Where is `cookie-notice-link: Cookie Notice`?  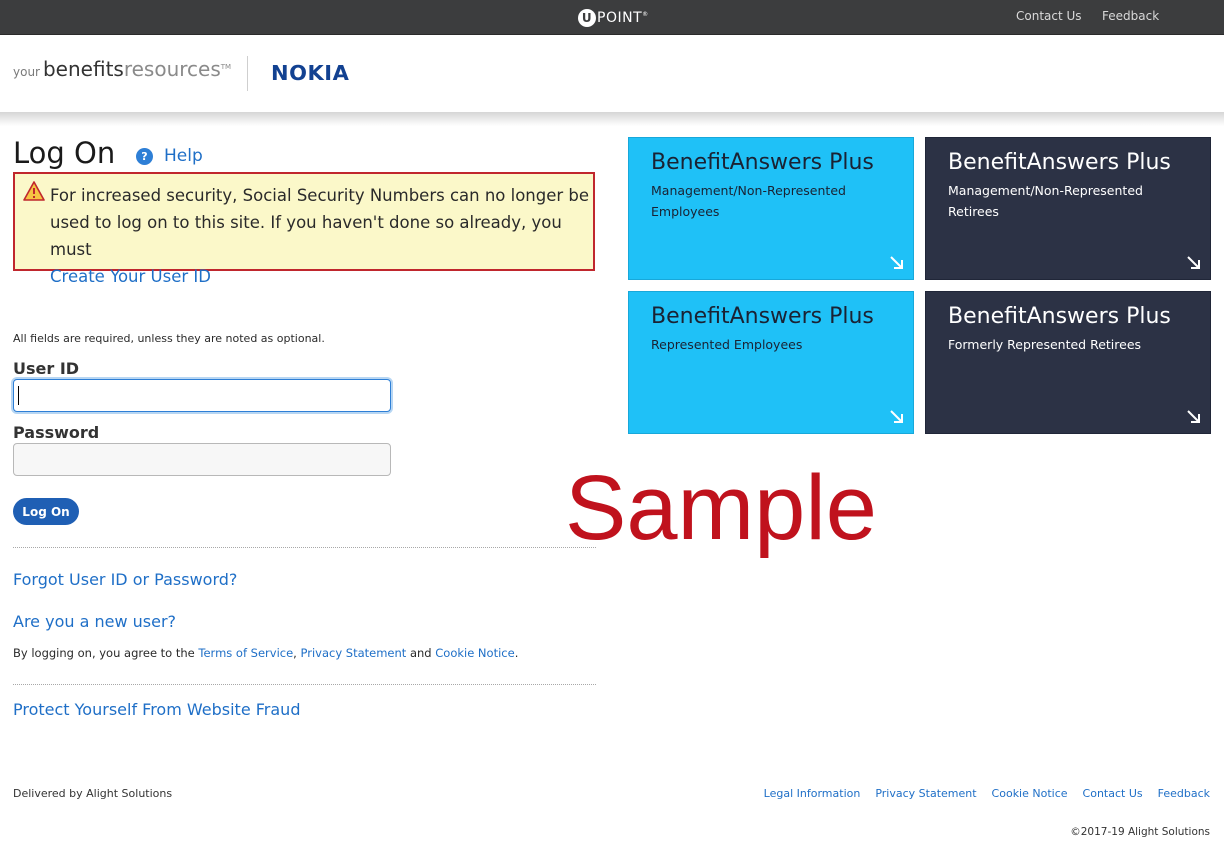 cookie-notice-link: Cookie Notice is located at coordinates (474, 653).